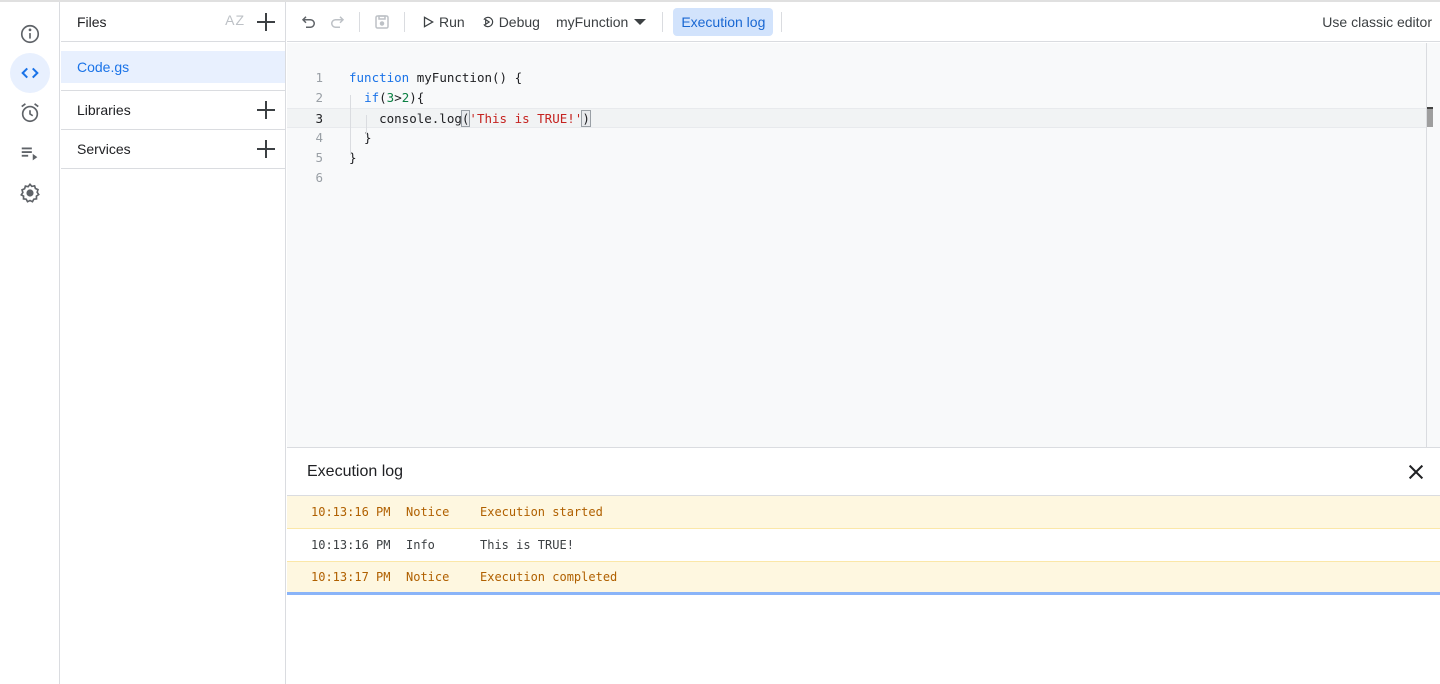 The width and height of the screenshot is (1440, 684). I want to click on redo-icon, so click(338, 21).